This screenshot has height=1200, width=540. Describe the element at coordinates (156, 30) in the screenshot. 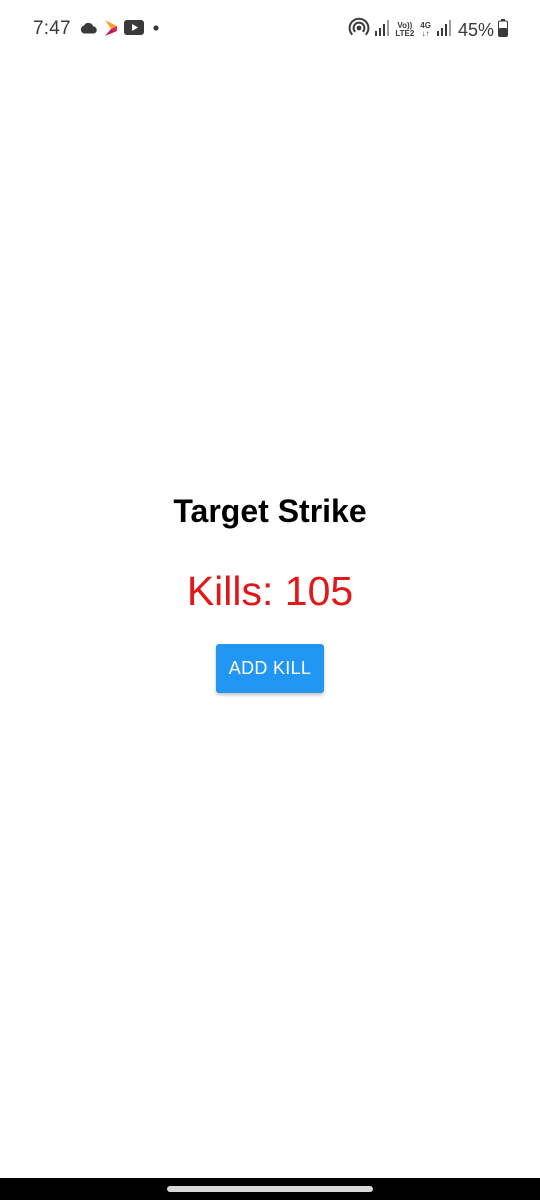

I see `notification-dot-icon` at that location.